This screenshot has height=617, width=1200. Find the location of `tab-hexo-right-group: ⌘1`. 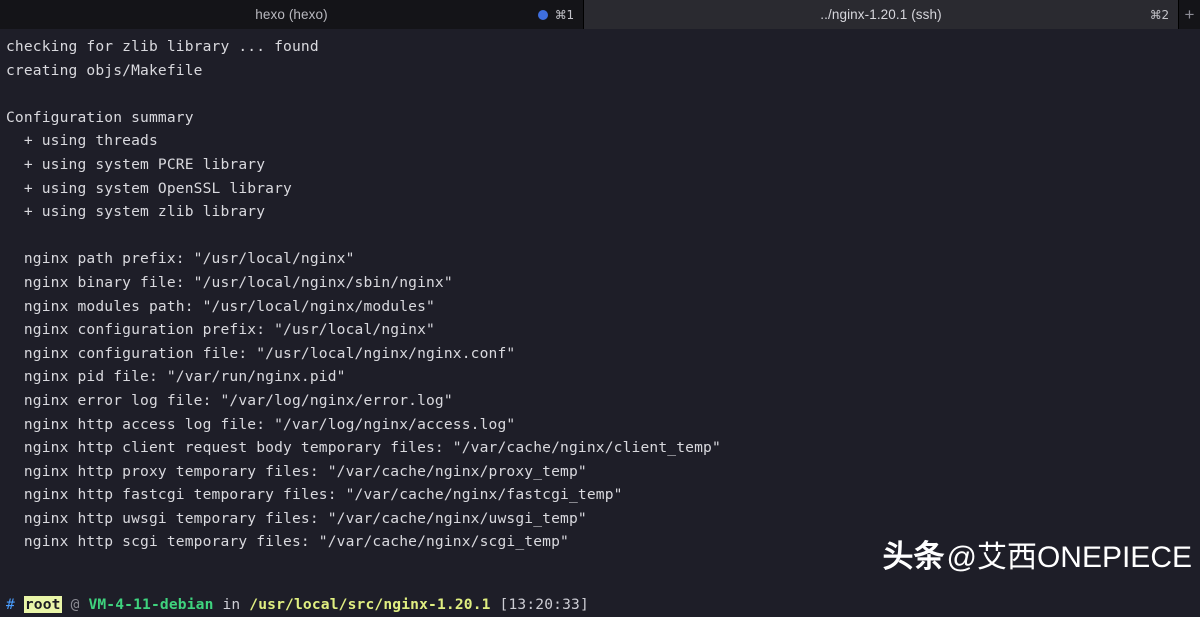

tab-hexo-right-group: ⌘1 is located at coordinates (555, 14).